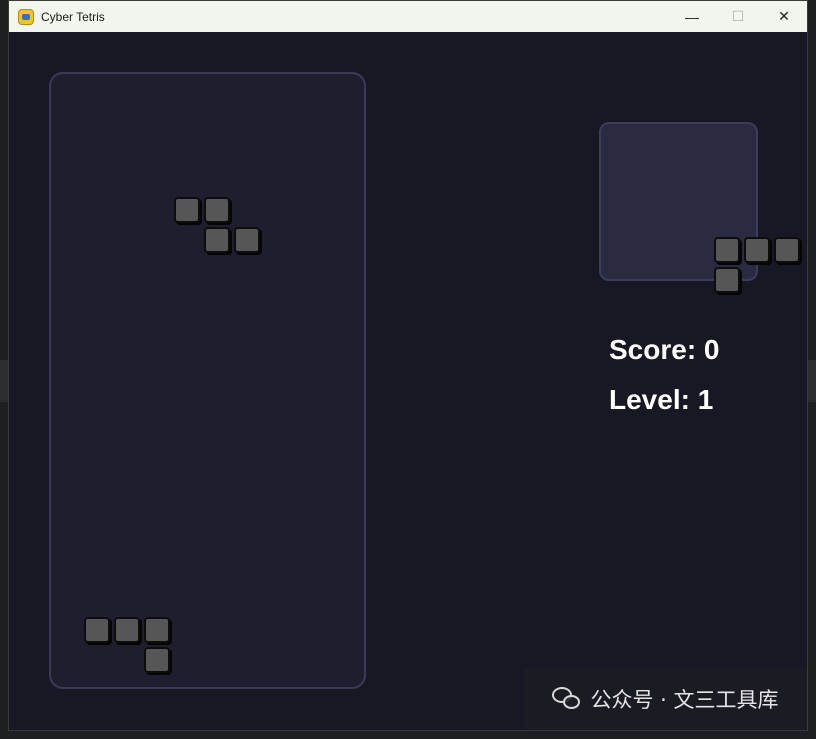  I want to click on close-button: ✕, so click(784, 16).